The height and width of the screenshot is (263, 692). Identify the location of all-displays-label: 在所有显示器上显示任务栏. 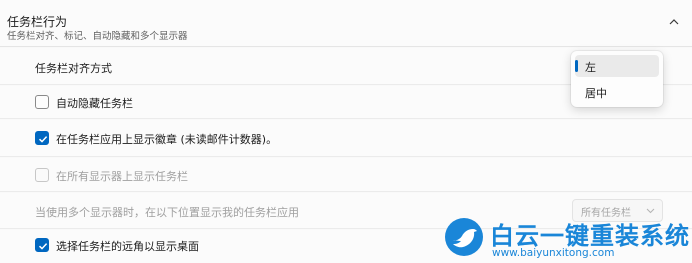
(122, 176).